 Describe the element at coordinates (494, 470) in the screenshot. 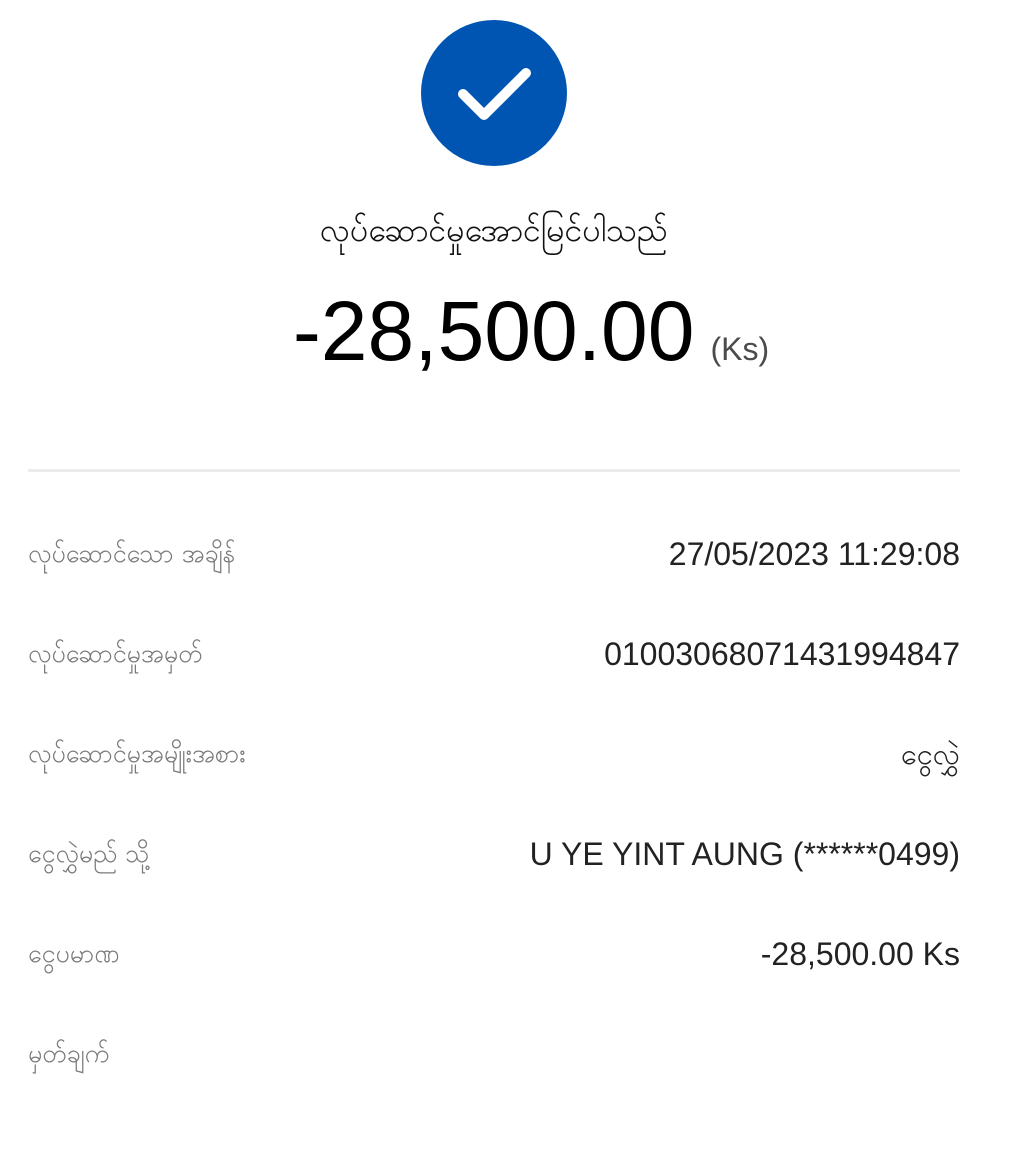

I see `divider` at that location.